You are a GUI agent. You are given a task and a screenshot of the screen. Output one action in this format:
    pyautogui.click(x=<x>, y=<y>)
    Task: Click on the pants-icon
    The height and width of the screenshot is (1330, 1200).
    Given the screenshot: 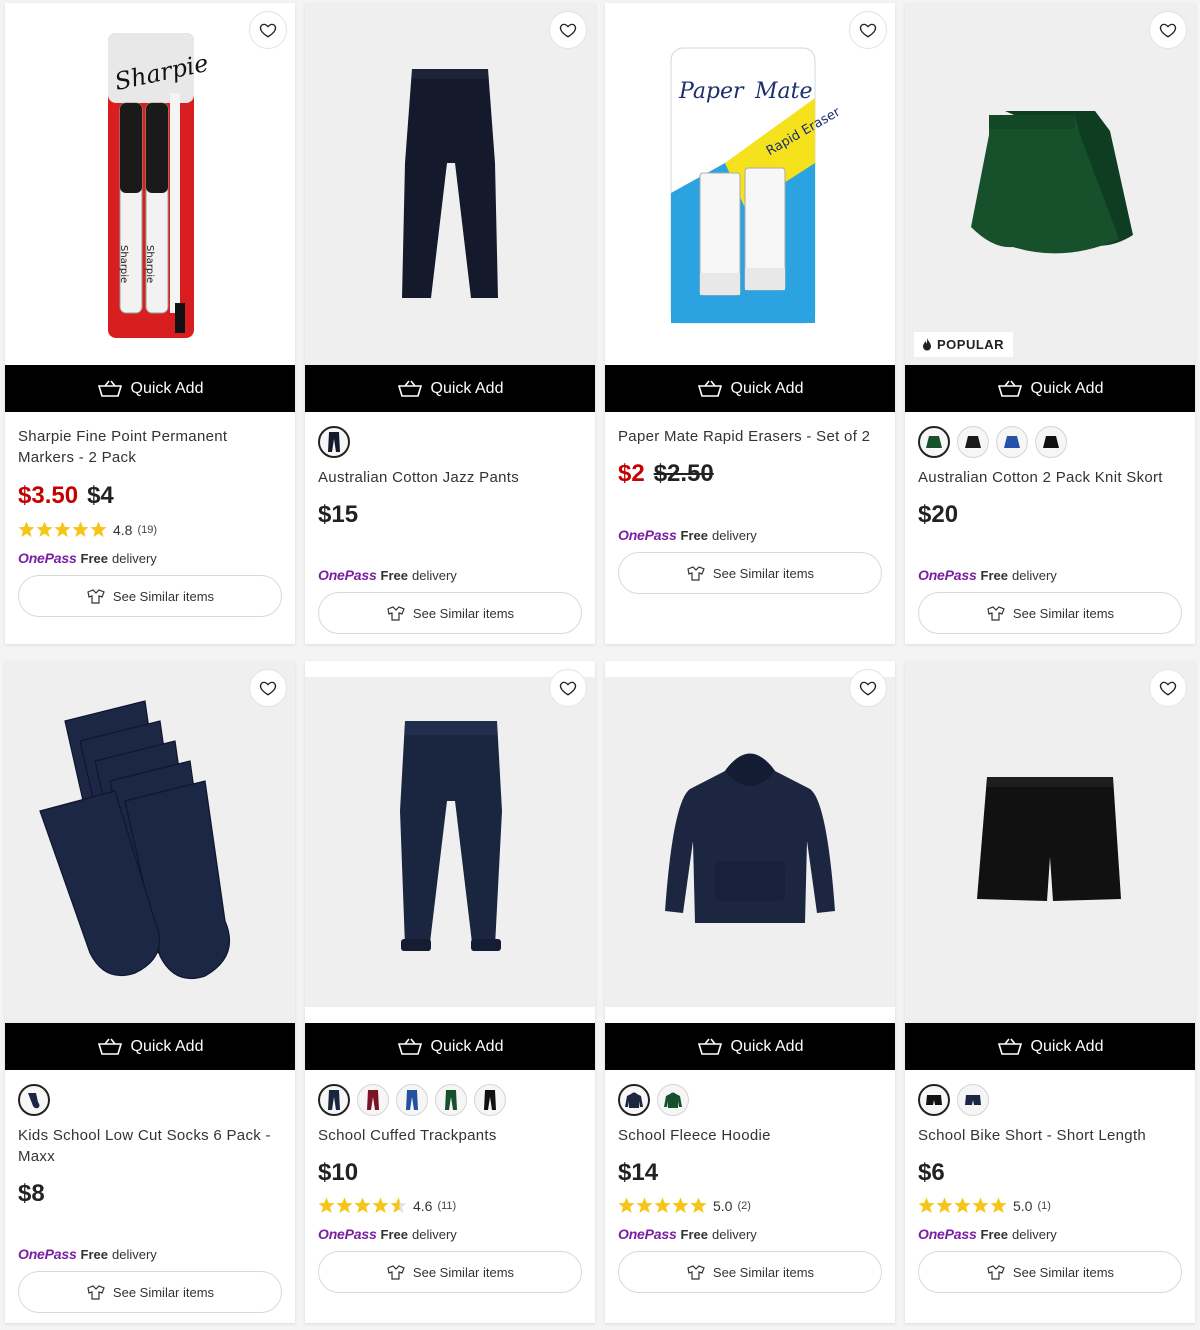 What is the action you would take?
    pyautogui.click(x=490, y=1100)
    